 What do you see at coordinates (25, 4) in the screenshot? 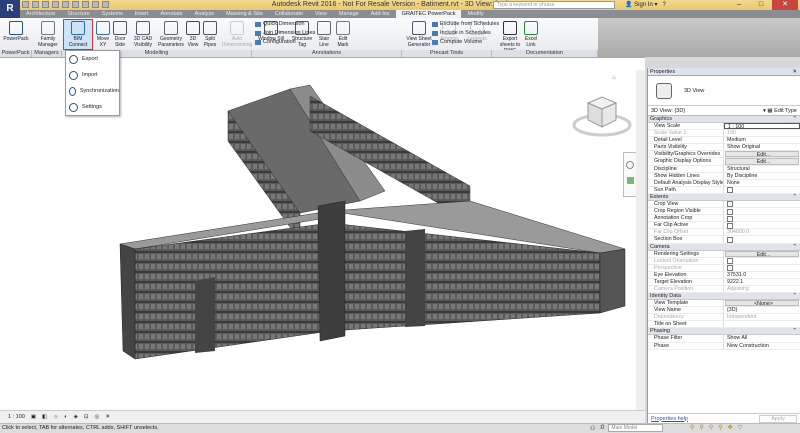
I see `open-icon` at bounding box center [25, 4].